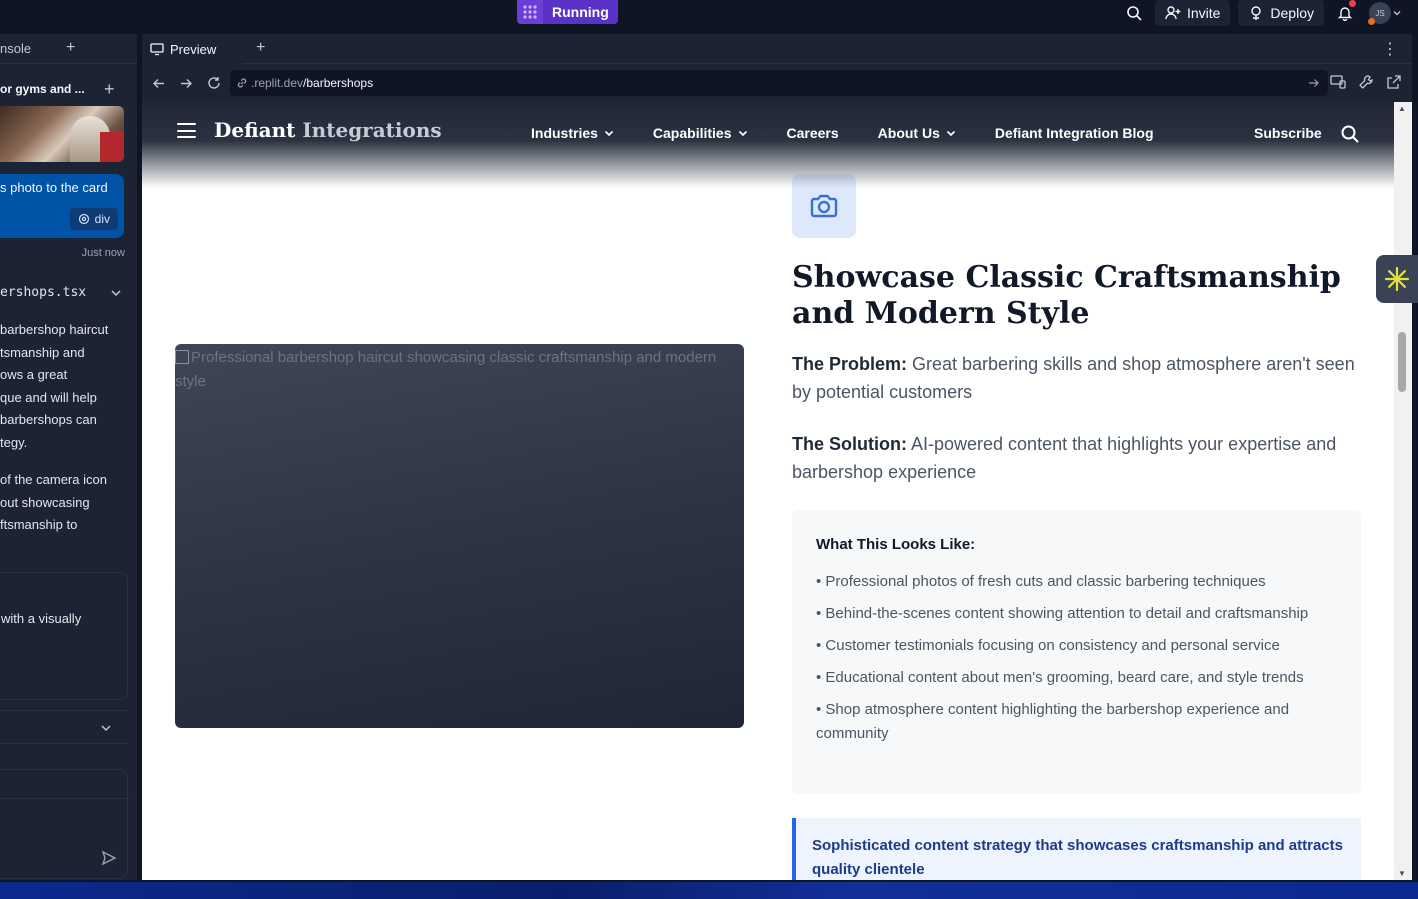 This screenshot has width=1418, height=899. What do you see at coordinates (564, 133) in the screenshot?
I see `menu-industries-label: Industries` at bounding box center [564, 133].